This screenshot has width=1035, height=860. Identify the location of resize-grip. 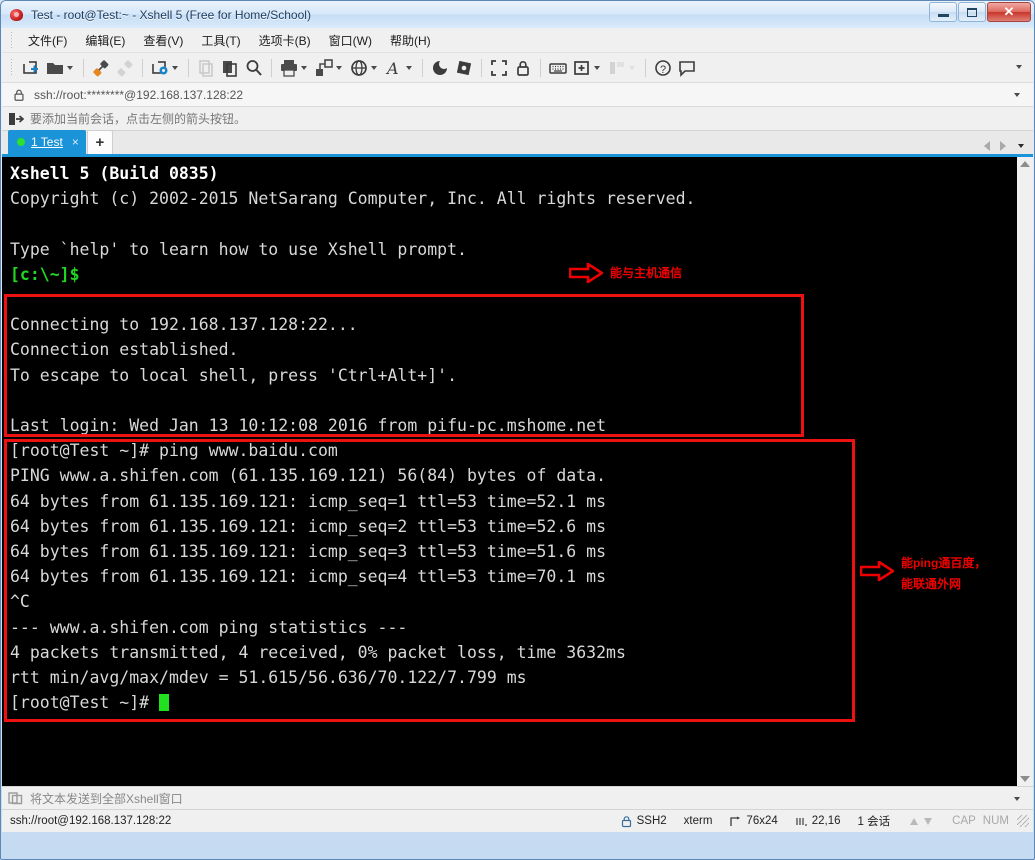
(1023, 821).